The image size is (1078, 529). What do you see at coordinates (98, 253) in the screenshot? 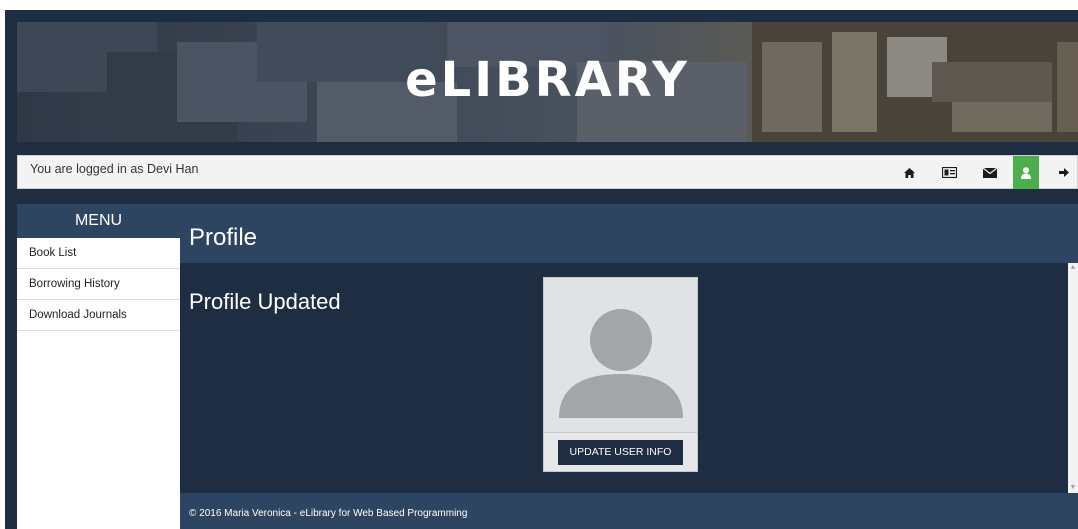
I see `sidebar-item-book-list: Book List` at bounding box center [98, 253].